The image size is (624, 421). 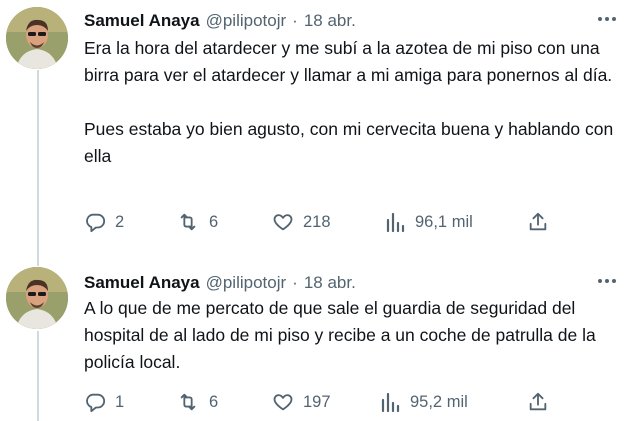 I want to click on reply-button: 2, so click(x=104, y=222).